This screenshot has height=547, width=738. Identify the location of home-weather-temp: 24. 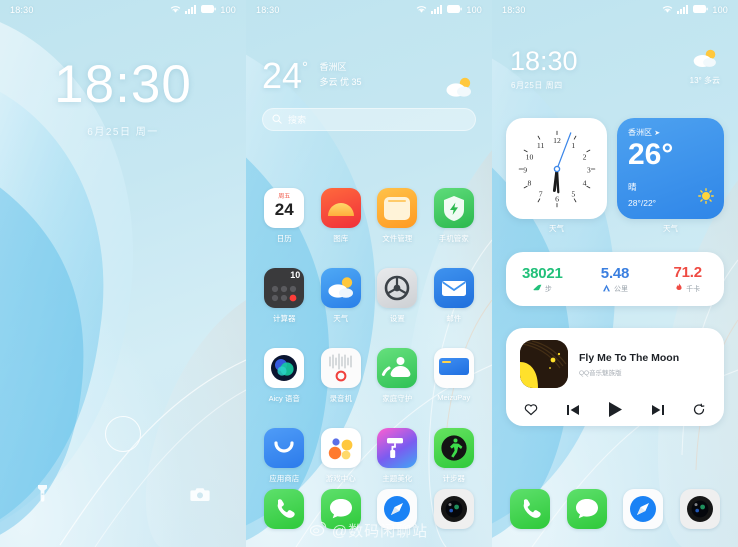
(282, 75).